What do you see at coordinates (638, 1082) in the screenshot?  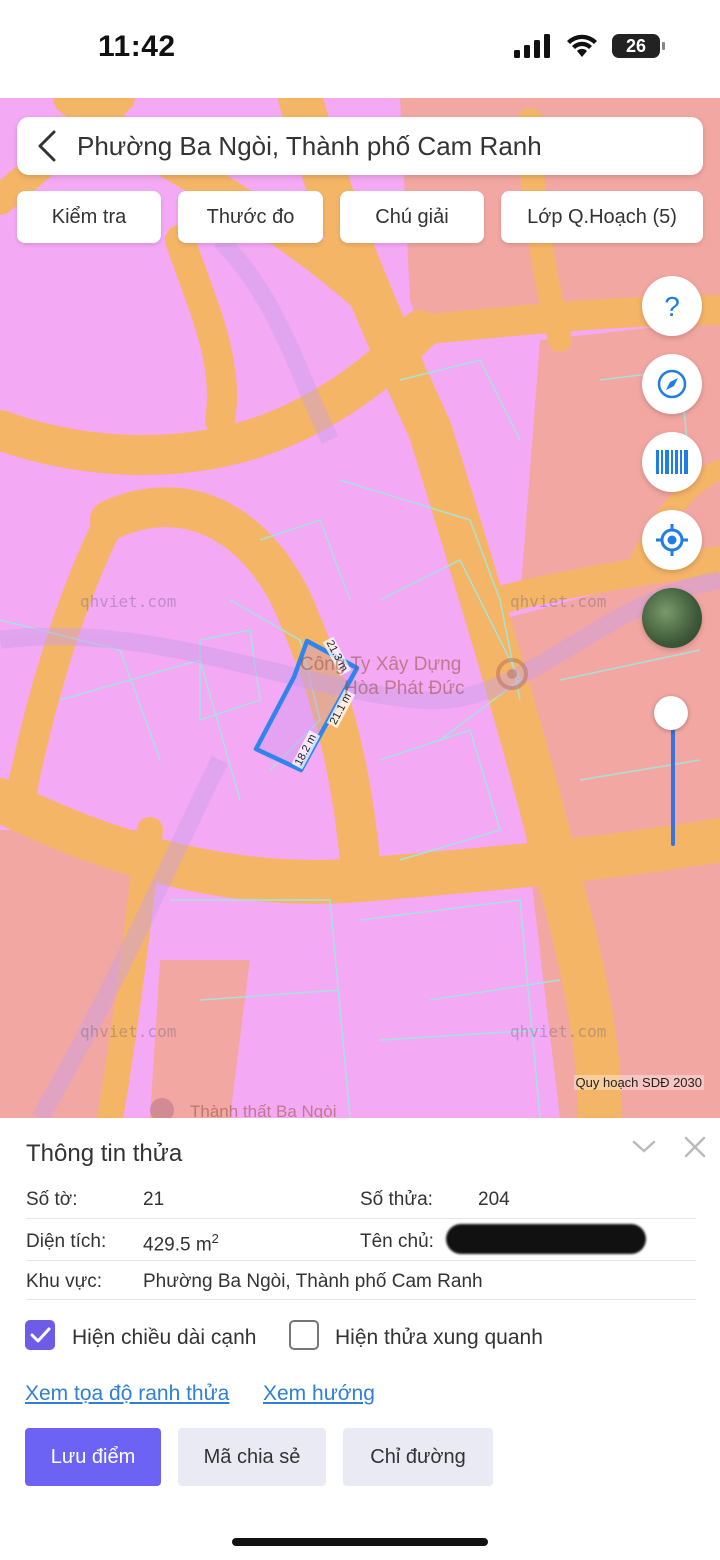 I see `map-credit: Quy hoạch SDĐ 2030` at bounding box center [638, 1082].